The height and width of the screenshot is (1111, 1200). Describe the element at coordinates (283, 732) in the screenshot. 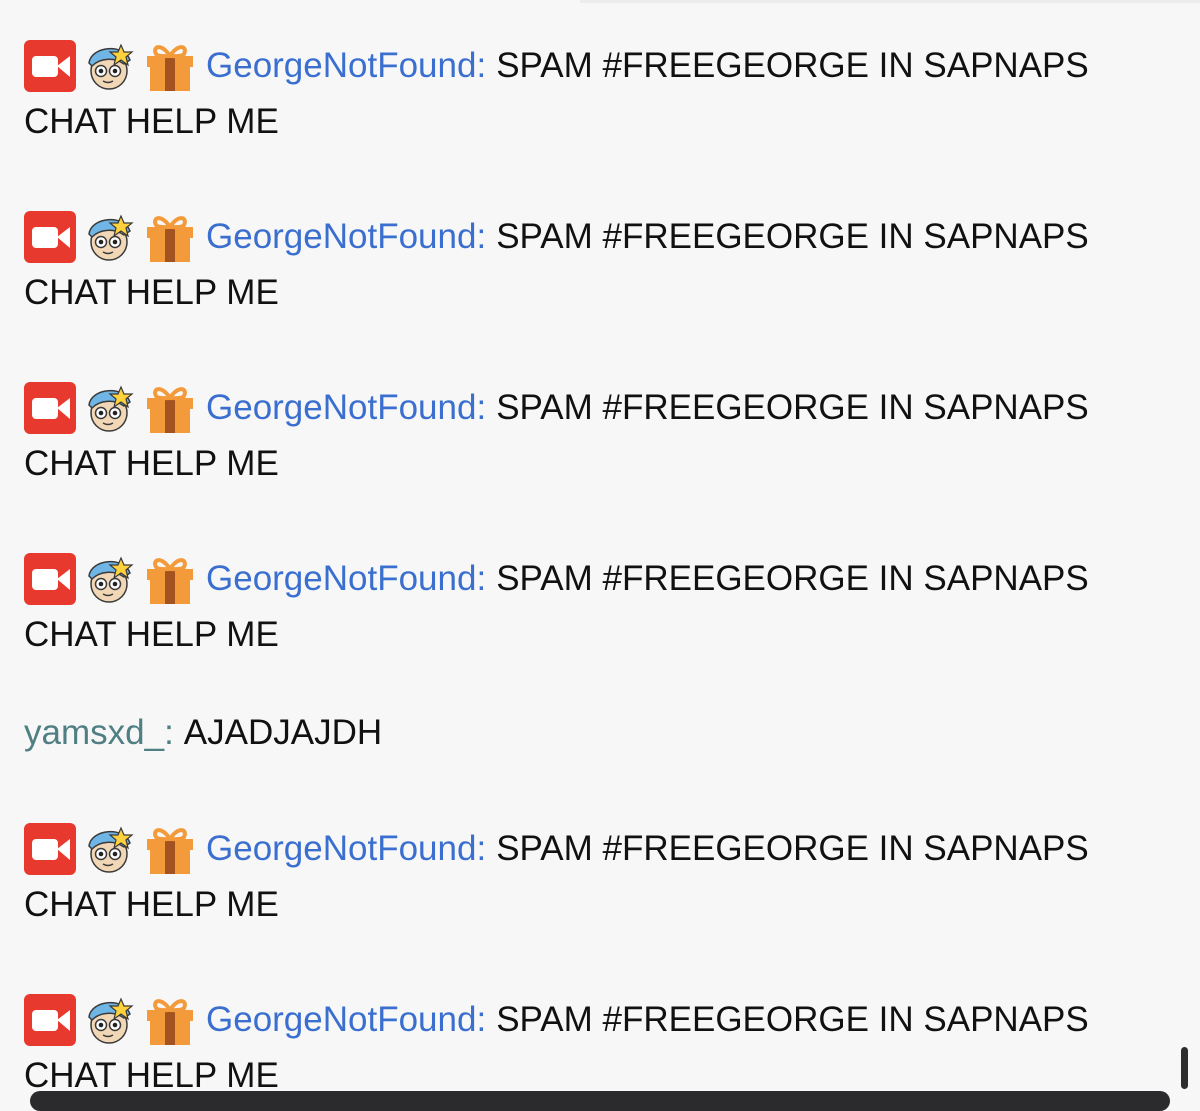

I see `message-text: AJADJAJDH` at that location.